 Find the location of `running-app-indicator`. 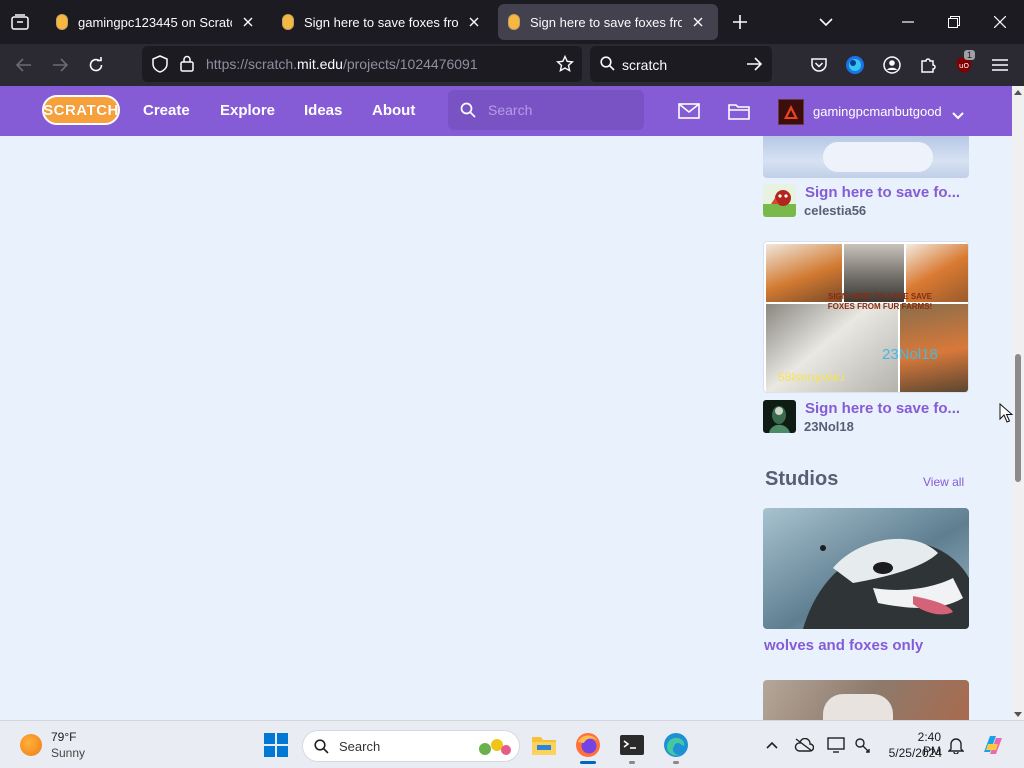

running-app-indicator is located at coordinates (676, 762).